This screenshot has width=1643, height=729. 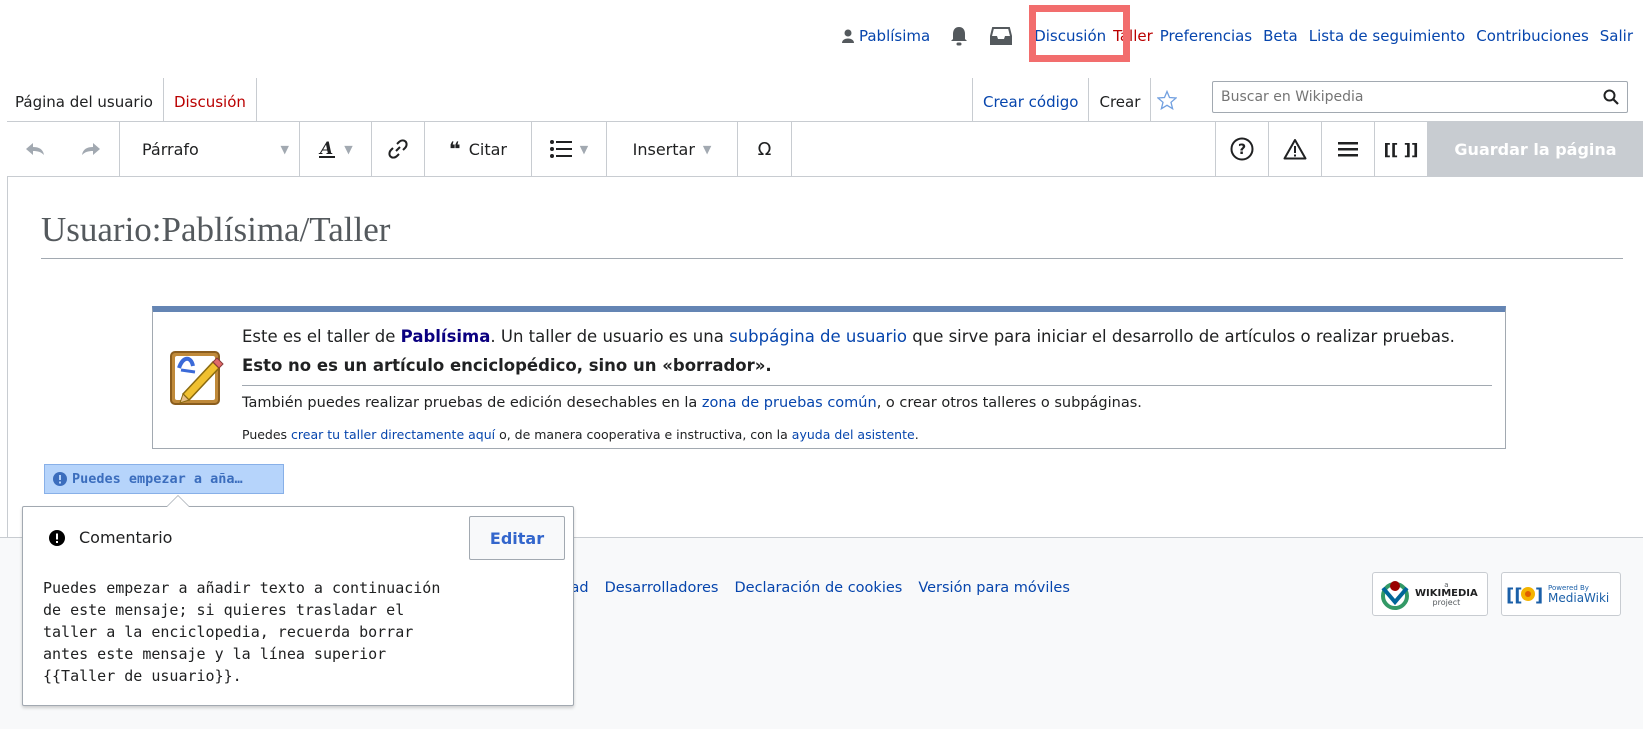 I want to click on tab-user-page: Página del usuario, so click(x=85, y=99).